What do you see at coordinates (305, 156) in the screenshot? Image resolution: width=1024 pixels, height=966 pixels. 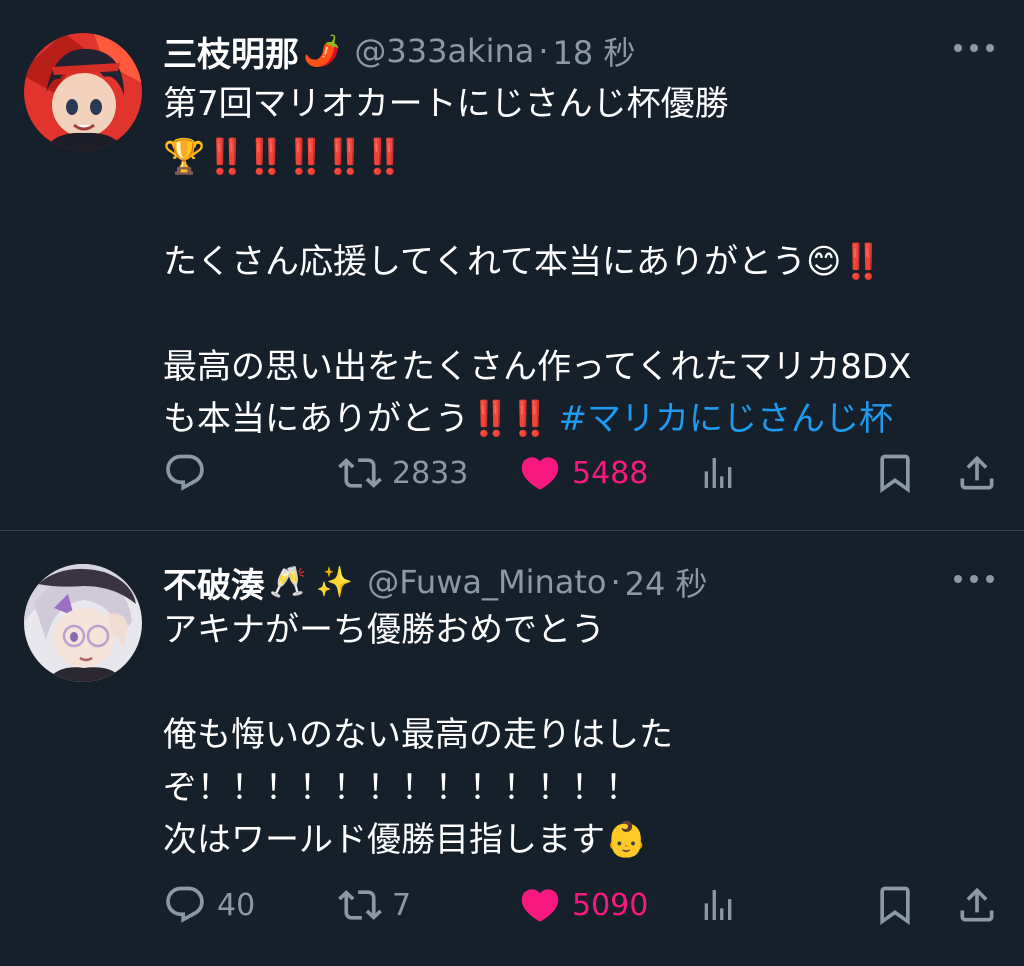 I see `exclamation-emoji: ‼️‼️‼️‼️‼️` at bounding box center [305, 156].